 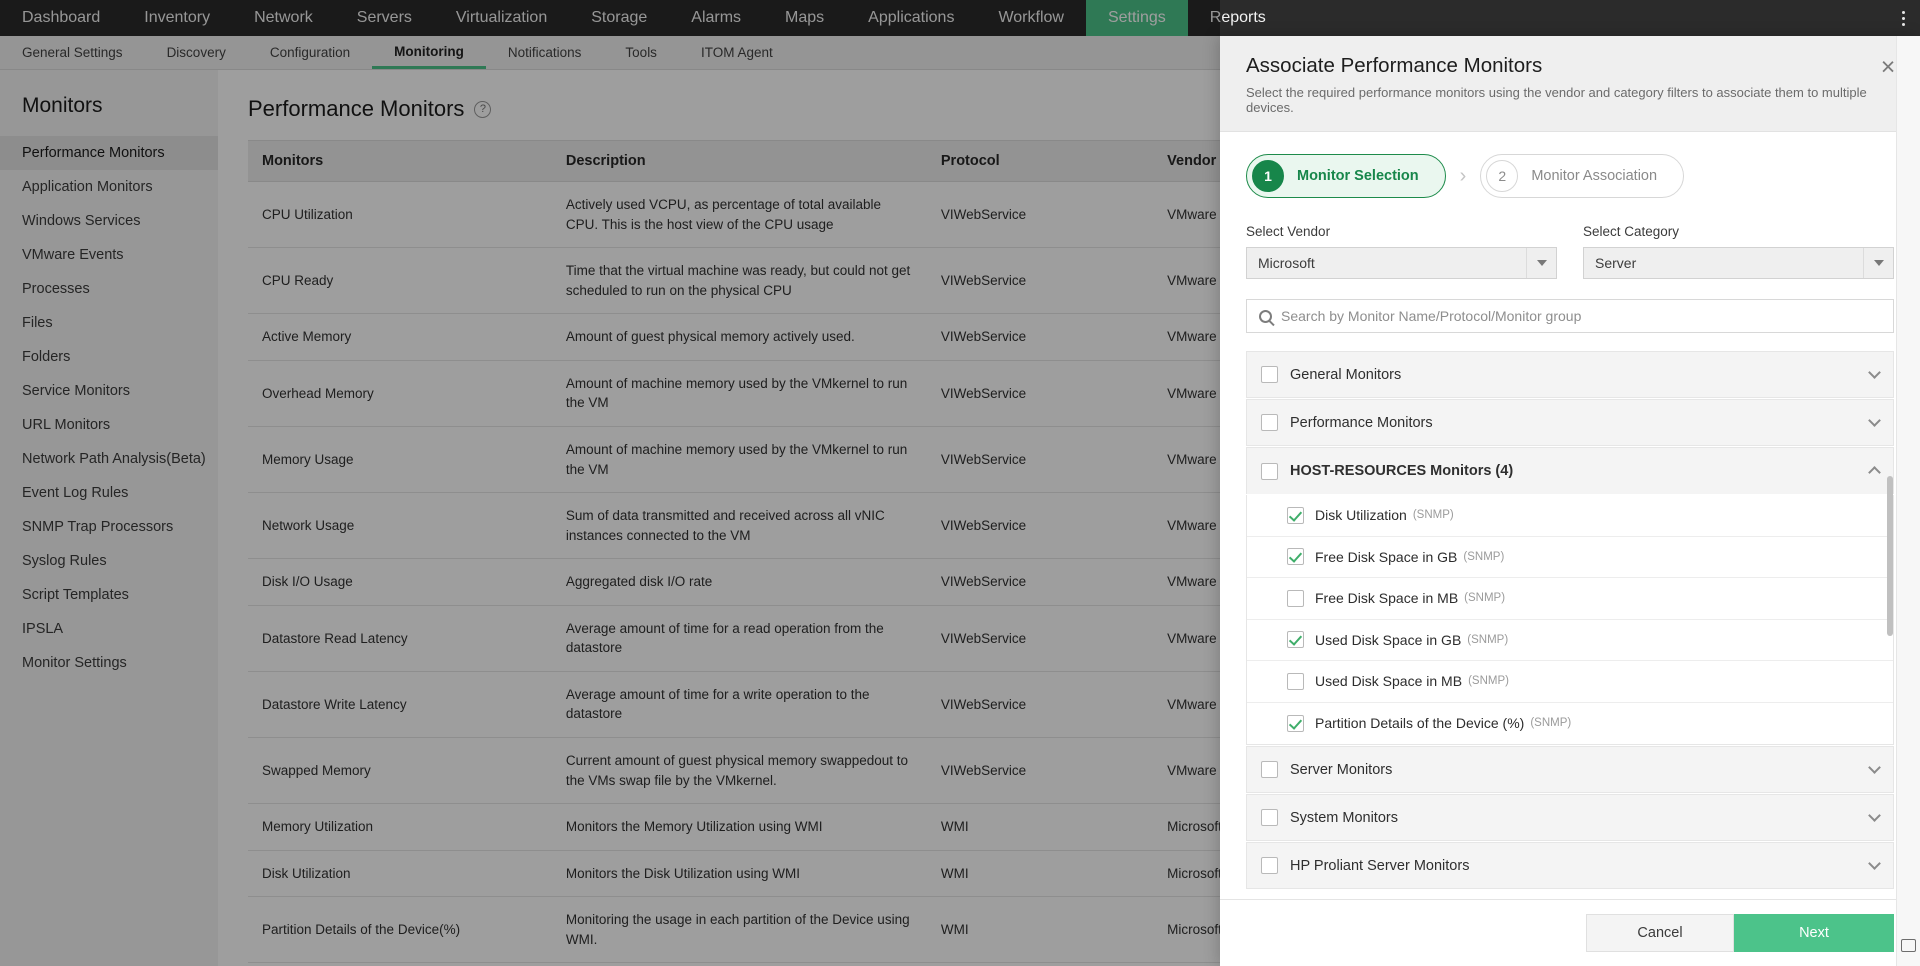 What do you see at coordinates (109, 357) in the screenshot?
I see `sidebar-item-folders: Folders` at bounding box center [109, 357].